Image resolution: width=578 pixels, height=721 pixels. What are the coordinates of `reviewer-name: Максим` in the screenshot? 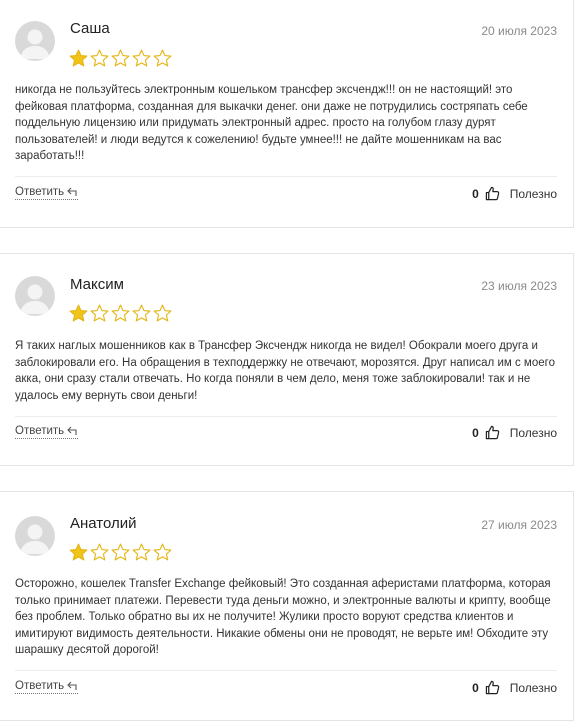 It's located at (97, 284).